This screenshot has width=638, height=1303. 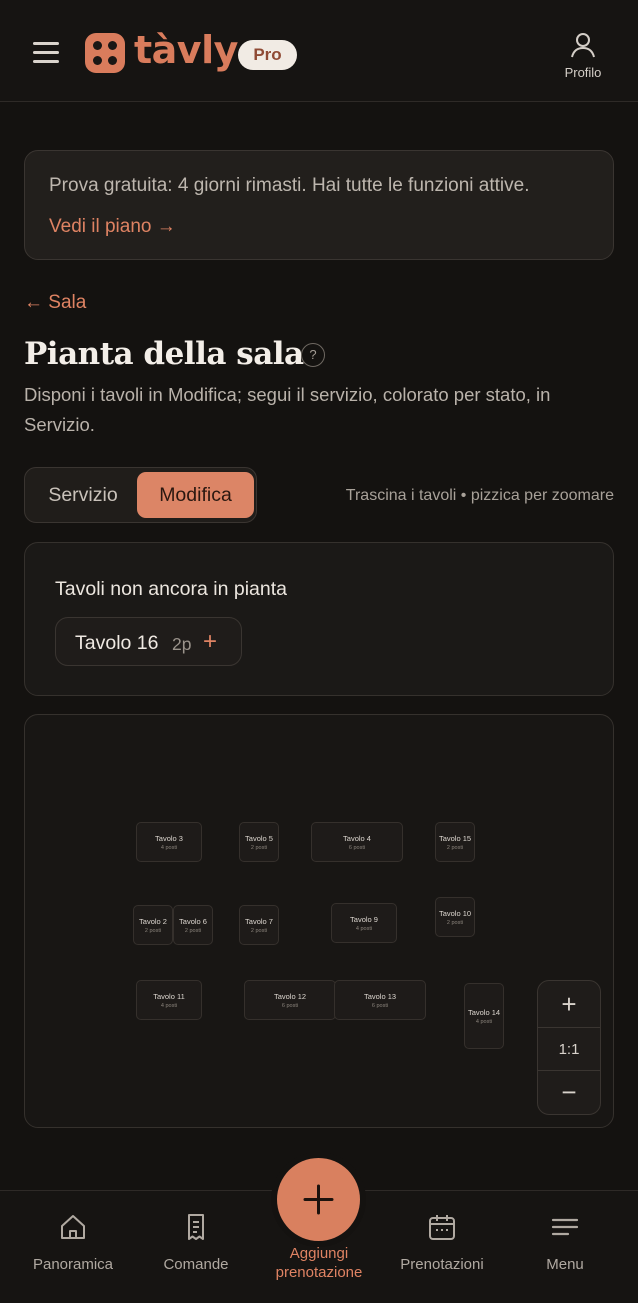 What do you see at coordinates (267, 55) in the screenshot?
I see `pro-badge: Pro` at bounding box center [267, 55].